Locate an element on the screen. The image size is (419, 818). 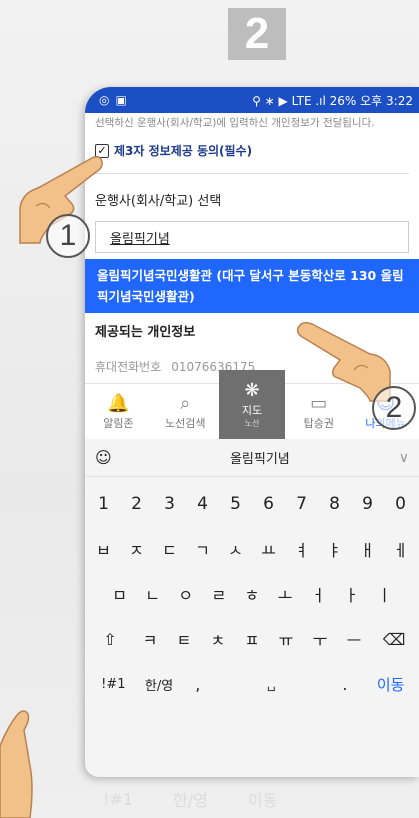
key: 5 is located at coordinates (235, 504).